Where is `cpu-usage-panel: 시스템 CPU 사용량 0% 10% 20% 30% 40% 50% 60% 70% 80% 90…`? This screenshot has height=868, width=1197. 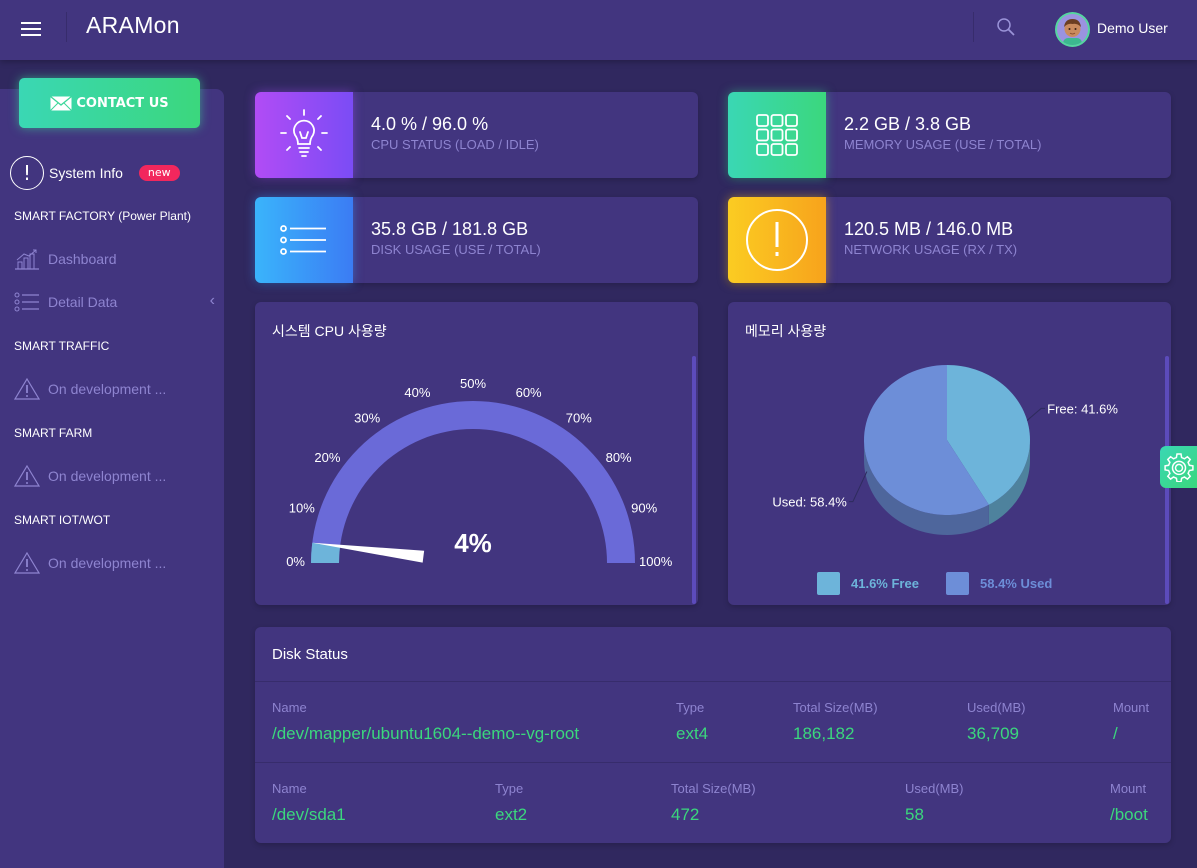 cpu-usage-panel: 시스템 CPU 사용량 0% 10% 20% 30% 40% 50% 60% 70% 80% 90… is located at coordinates (476, 453).